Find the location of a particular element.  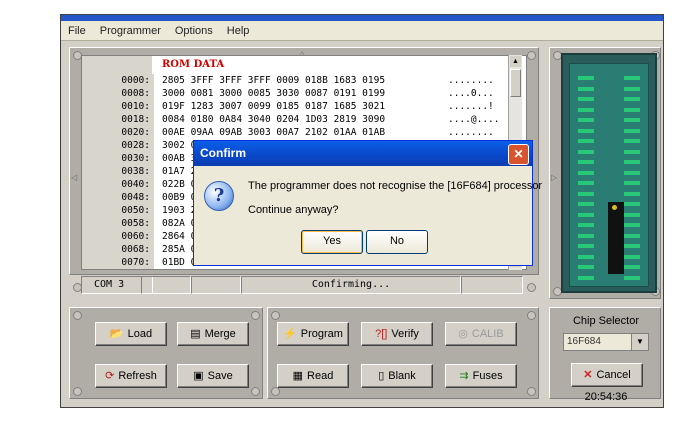

refresh-button: ⟳ Refresh is located at coordinates (131, 376).